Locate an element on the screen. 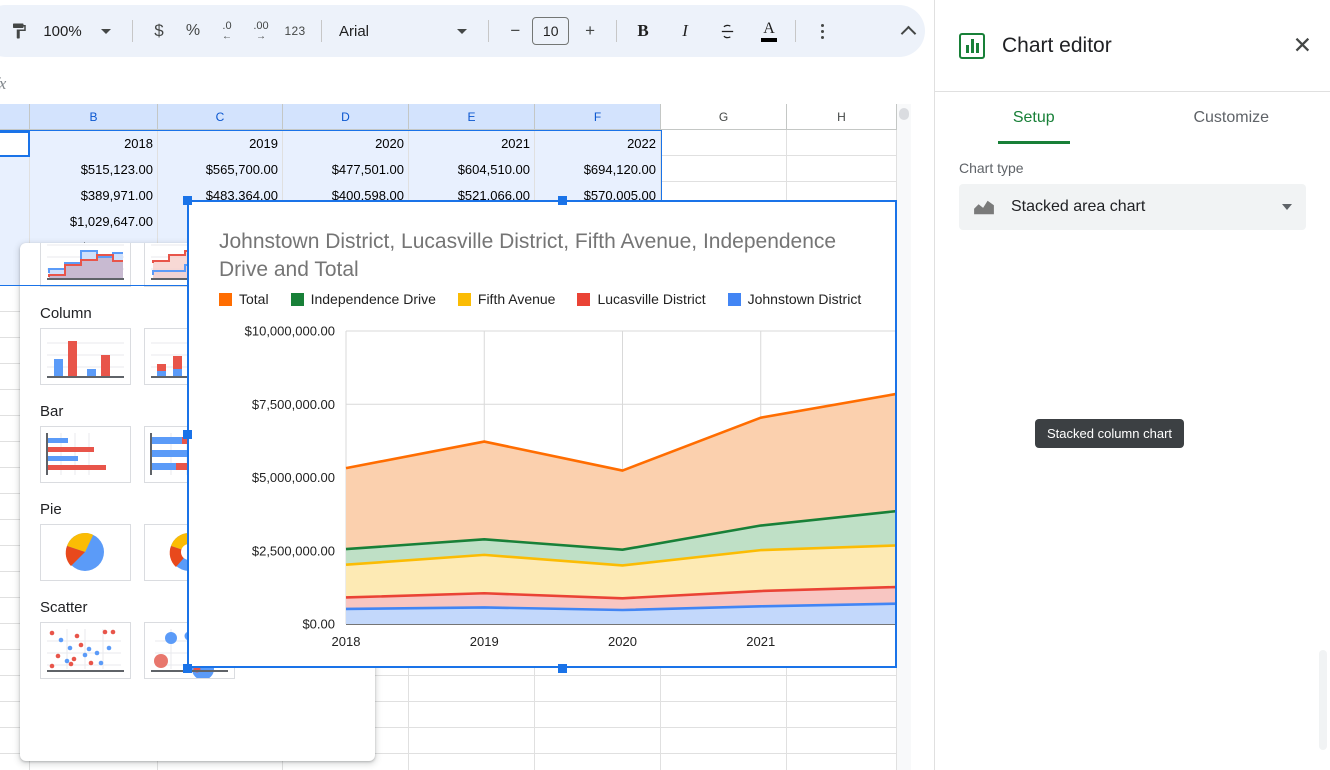 The width and height of the screenshot is (1330, 770). zoom-value: 100% is located at coordinates (62, 31).